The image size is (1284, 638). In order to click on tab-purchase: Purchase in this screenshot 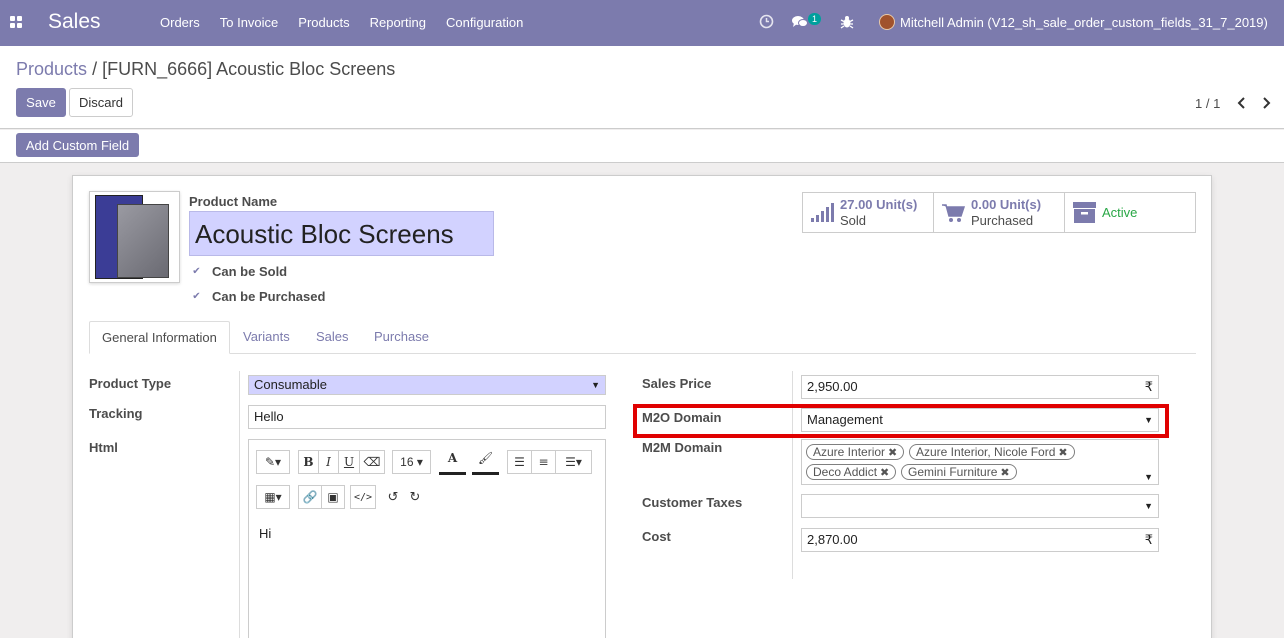, I will do `click(401, 337)`.